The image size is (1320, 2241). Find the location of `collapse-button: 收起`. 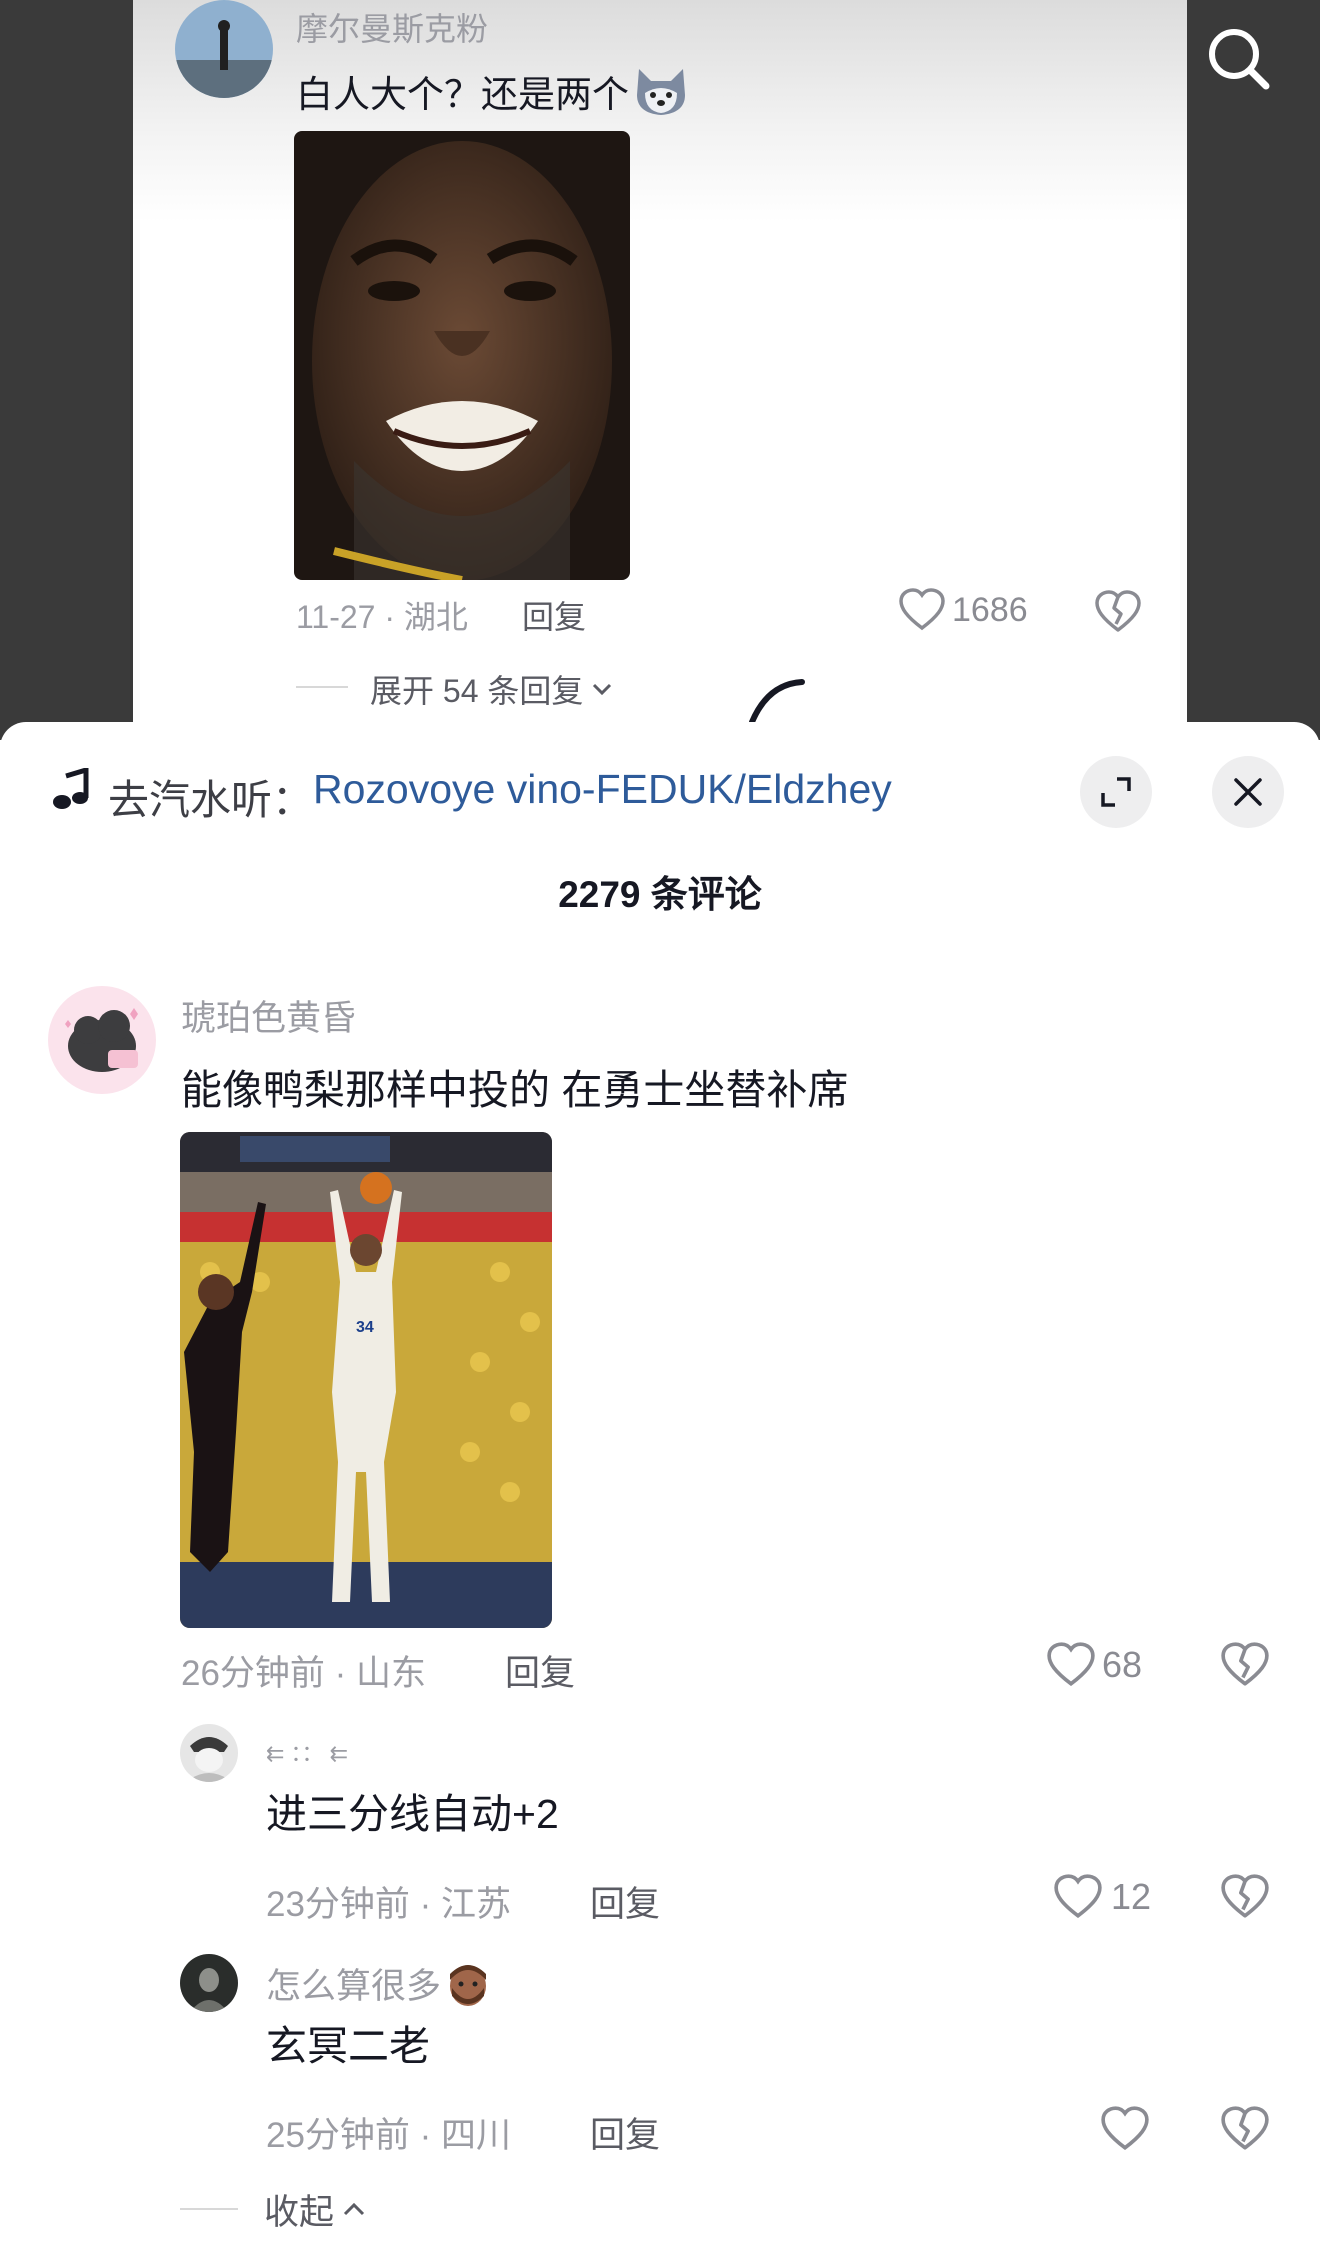

collapse-button: 收起 is located at coordinates (316, 2209).